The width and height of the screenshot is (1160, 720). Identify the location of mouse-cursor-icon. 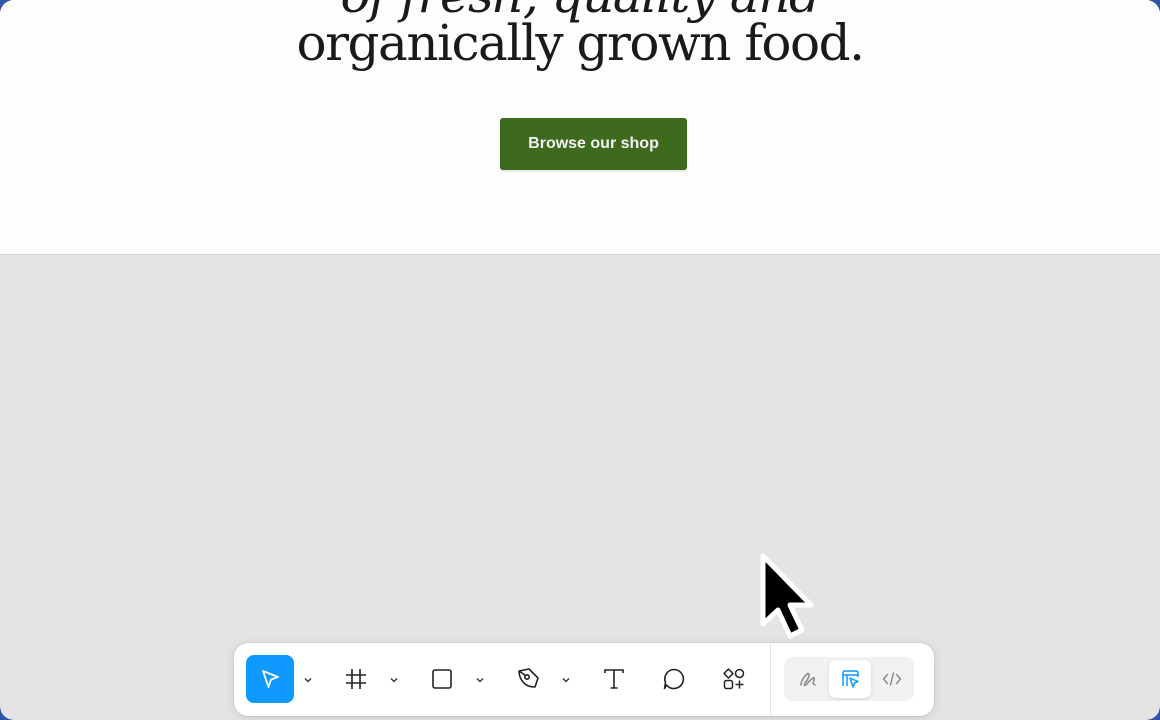
(787, 596).